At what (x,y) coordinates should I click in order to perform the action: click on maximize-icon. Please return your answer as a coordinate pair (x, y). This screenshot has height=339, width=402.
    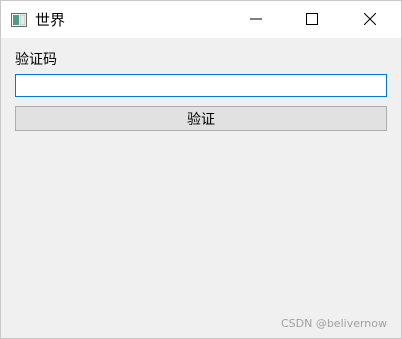
    Looking at the image, I should click on (312, 19).